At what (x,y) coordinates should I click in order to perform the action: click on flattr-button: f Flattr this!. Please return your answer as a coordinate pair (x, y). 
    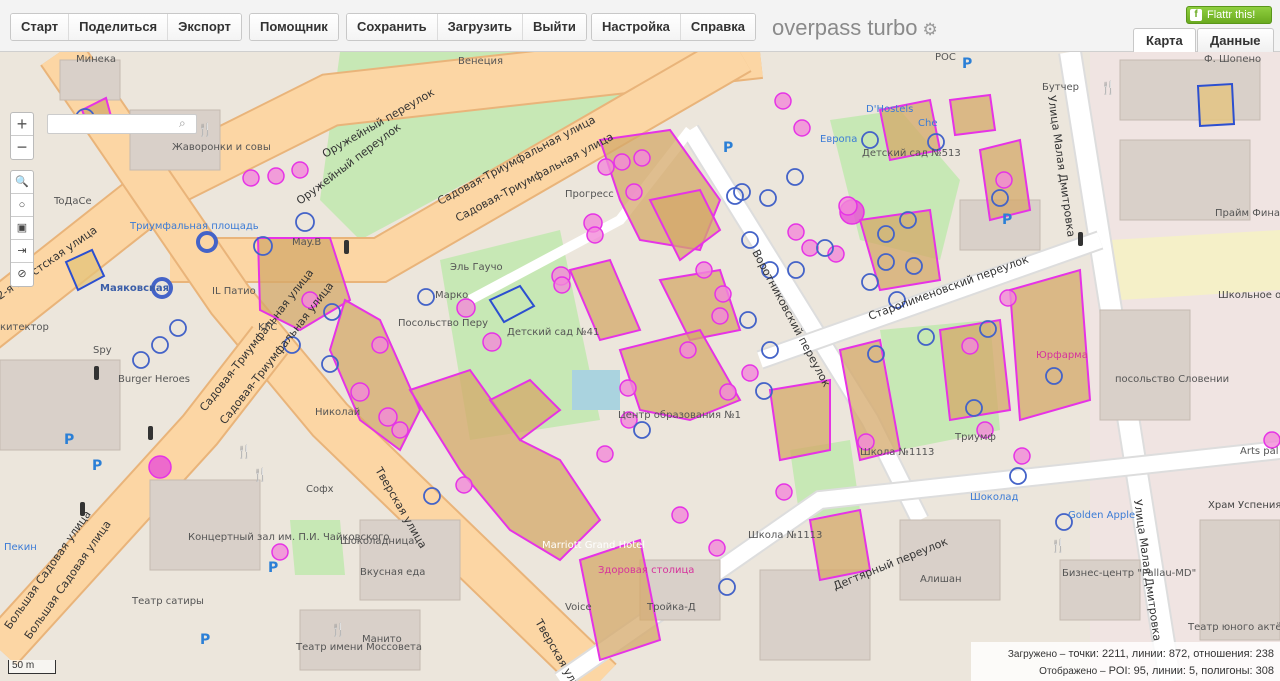
    Looking at the image, I should click on (1229, 15).